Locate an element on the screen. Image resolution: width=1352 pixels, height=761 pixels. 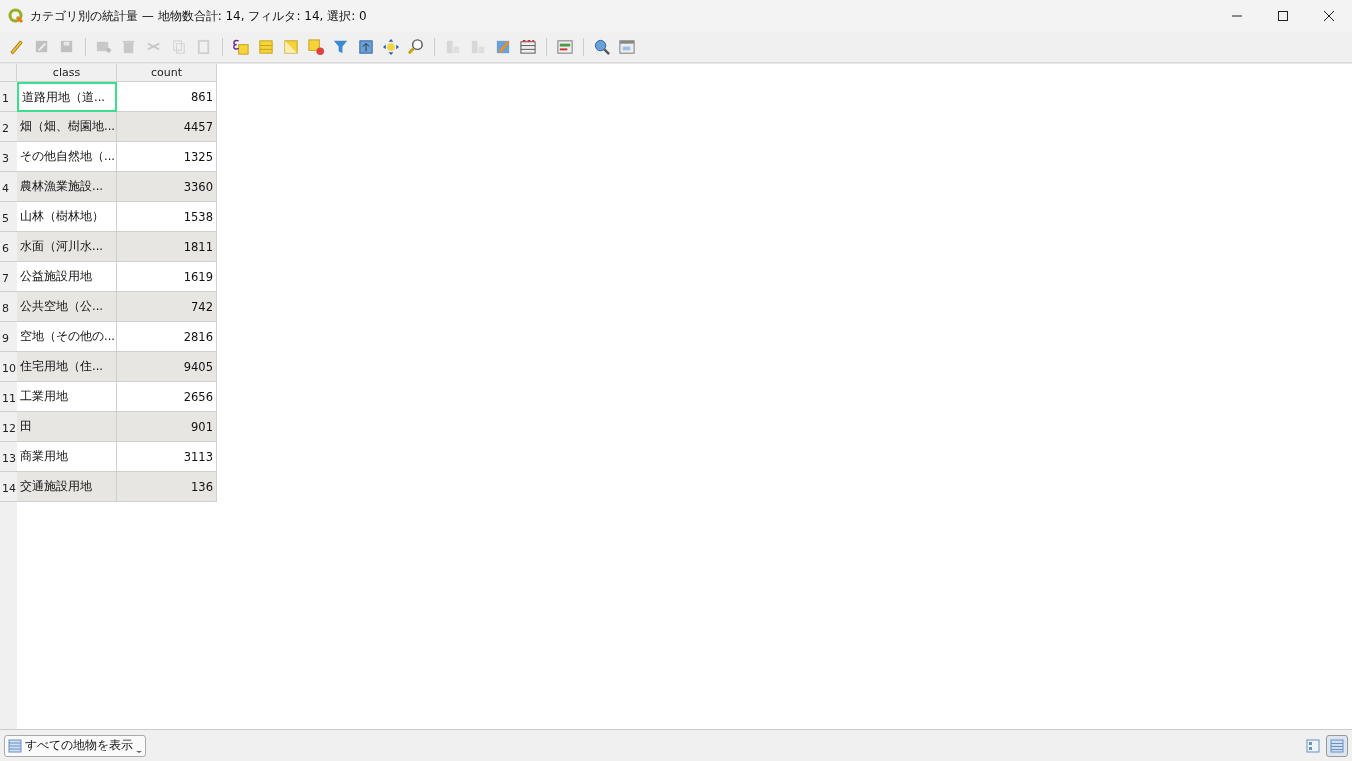
table-cell: 136 is located at coordinates (167, 487).